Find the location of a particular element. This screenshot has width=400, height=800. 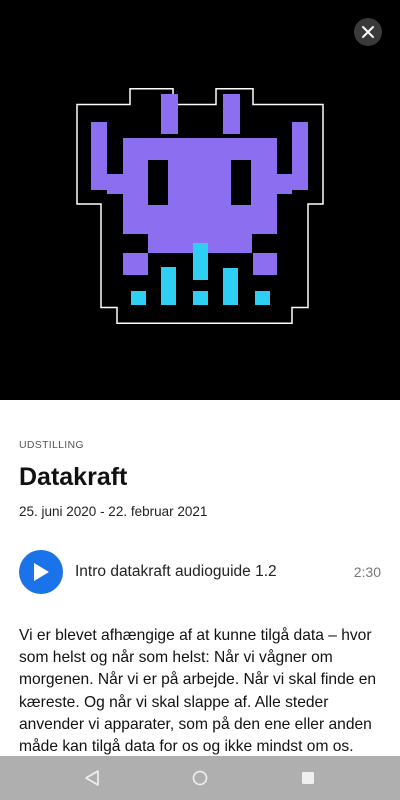

home-button is located at coordinates (200, 778).